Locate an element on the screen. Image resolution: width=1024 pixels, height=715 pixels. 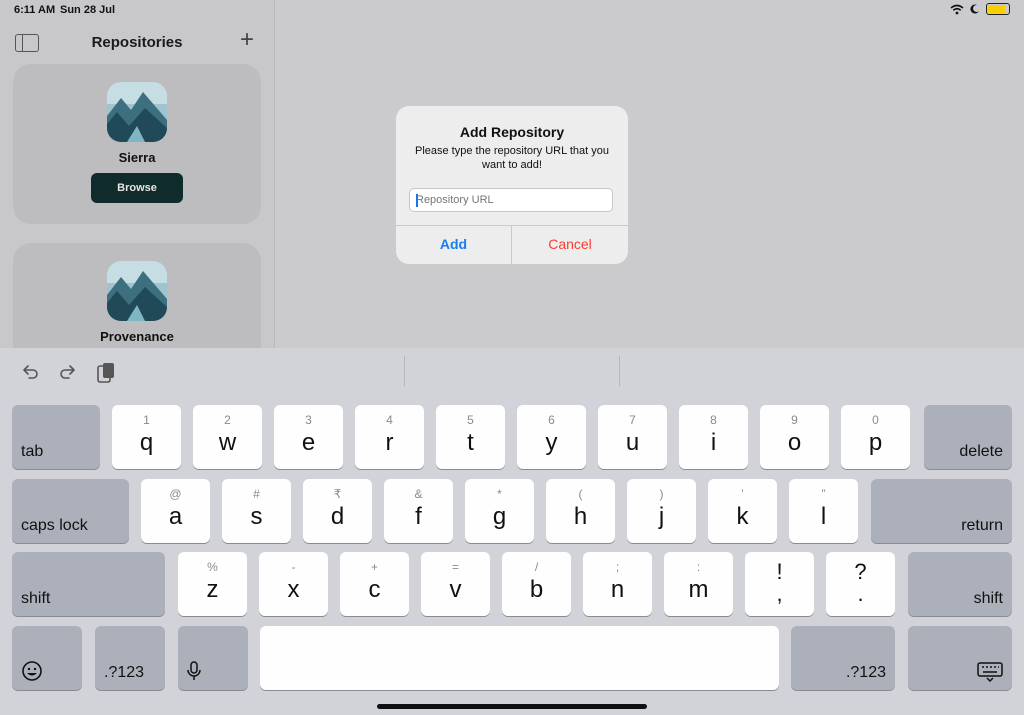
key-s: # s is located at coordinates (256, 511).